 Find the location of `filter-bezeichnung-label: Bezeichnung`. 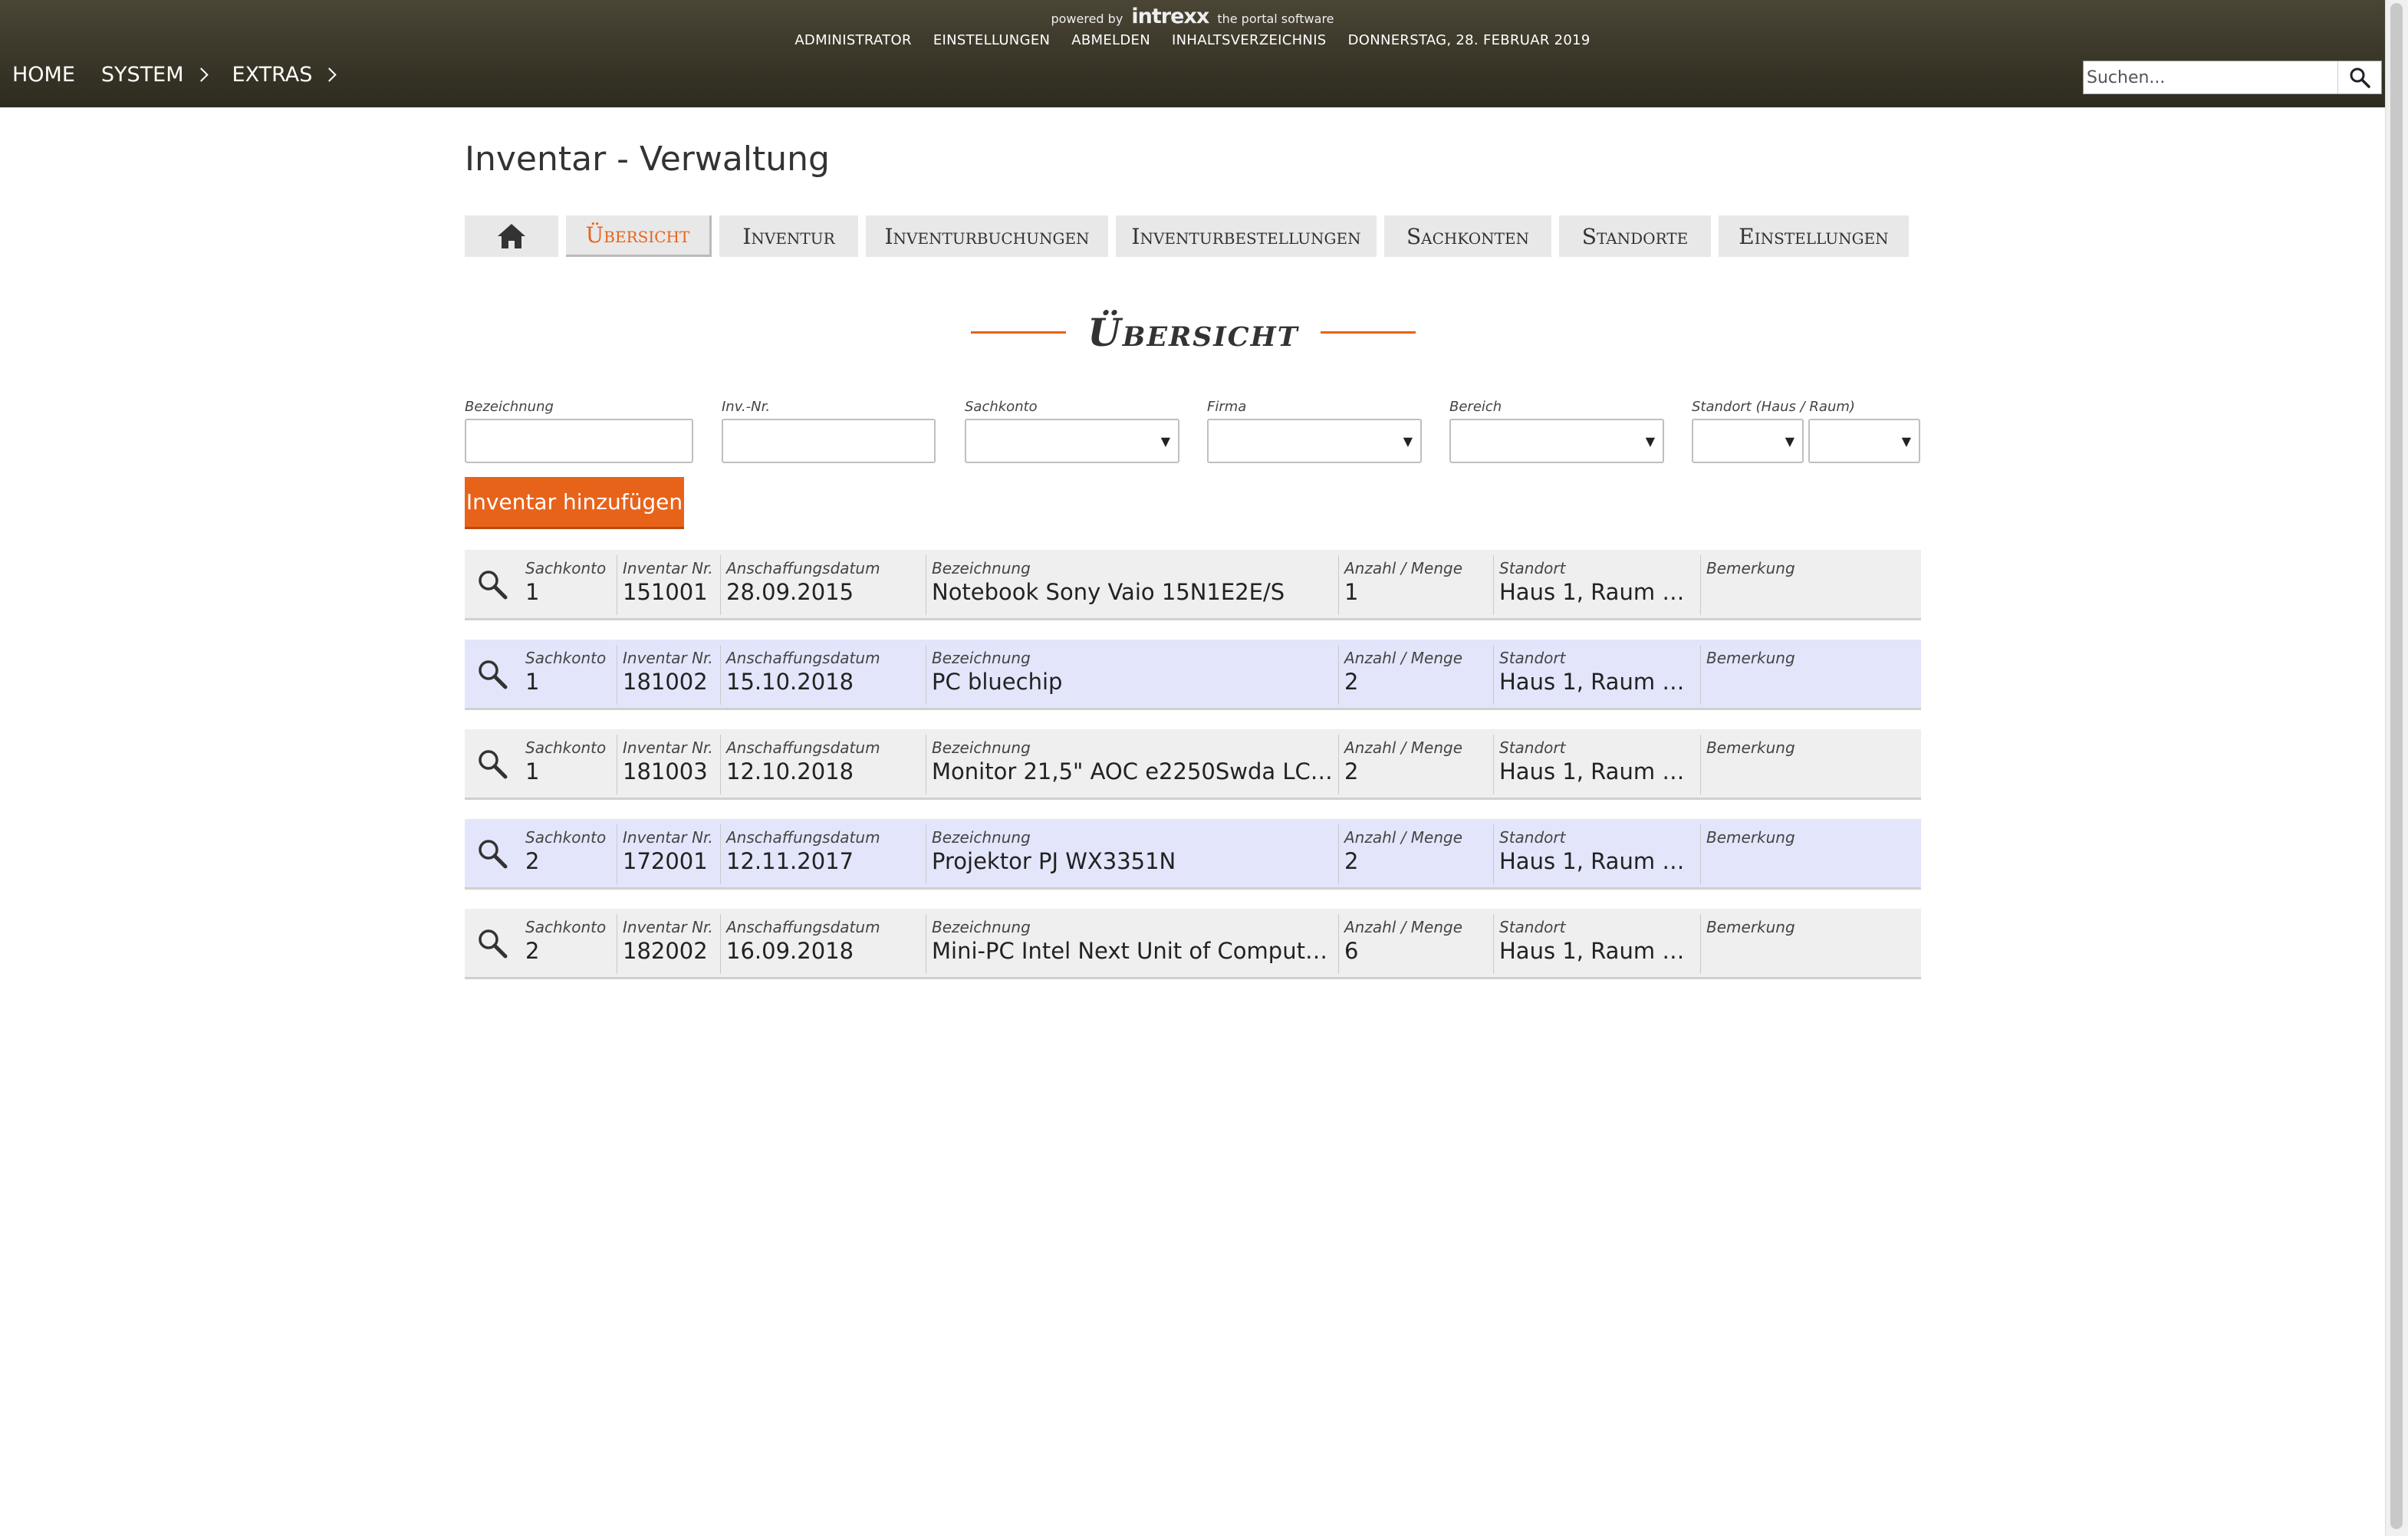

filter-bezeichnung-label: Bezeichnung is located at coordinates (509, 407).